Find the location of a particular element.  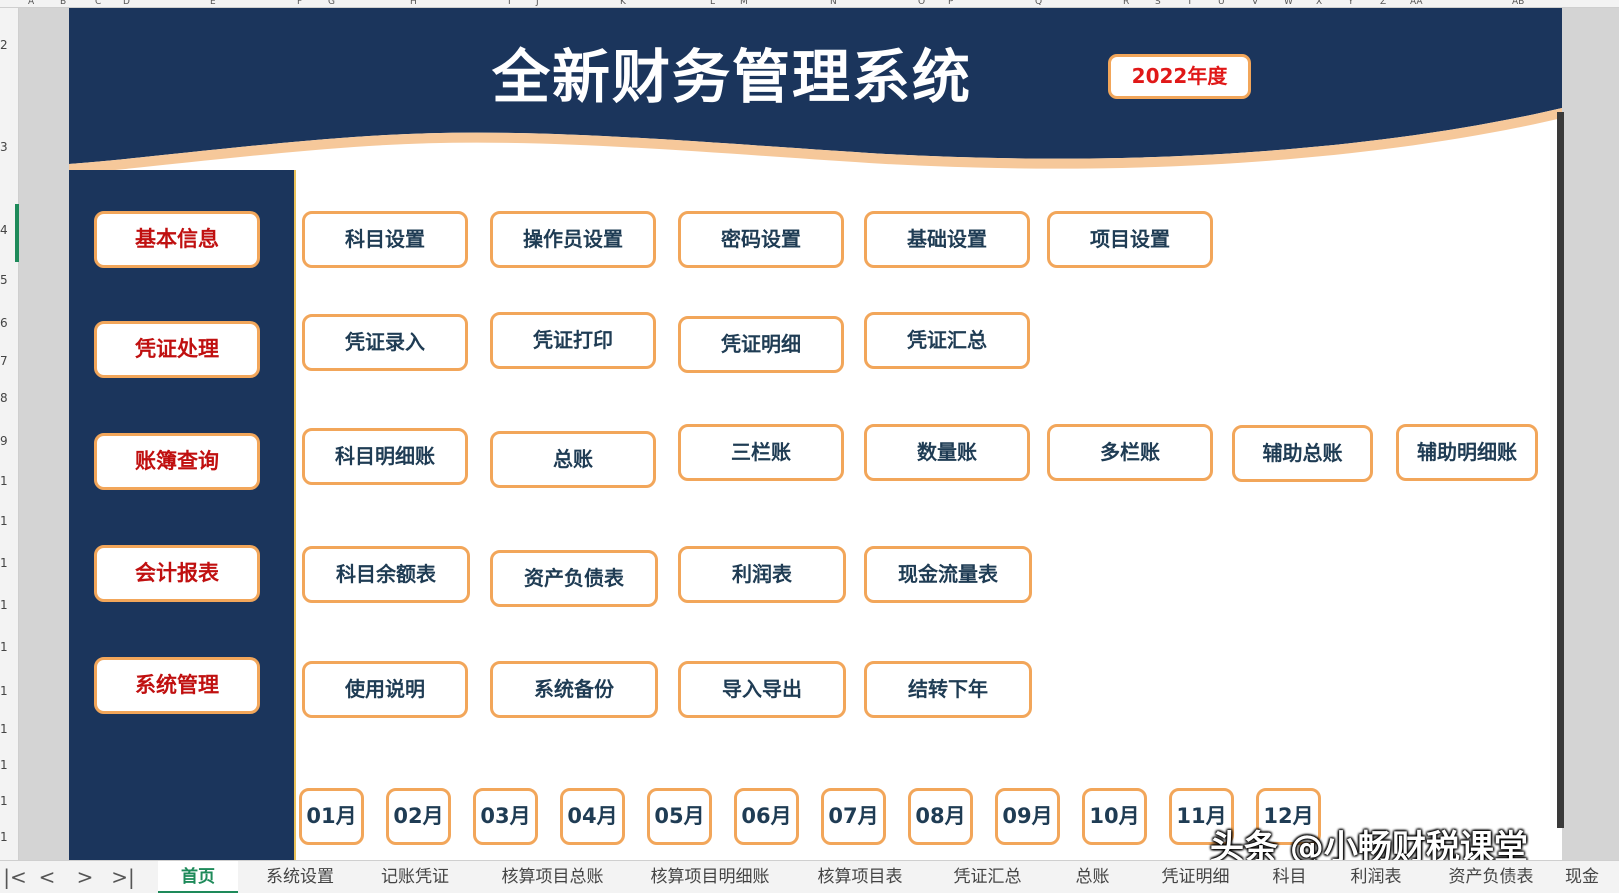

row-header: 13 is located at coordinates (4, 605).